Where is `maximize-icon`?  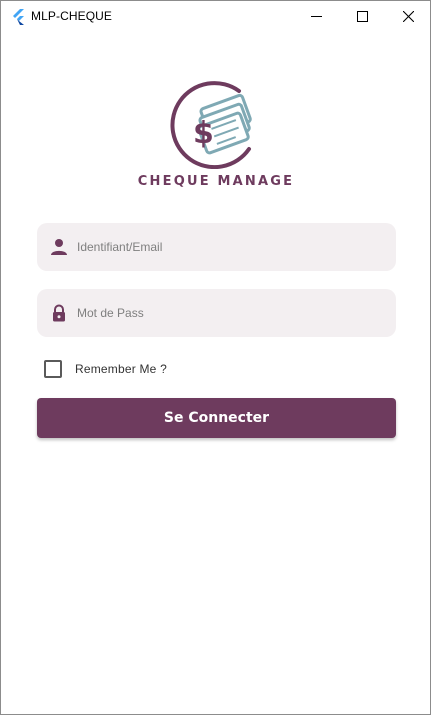 maximize-icon is located at coordinates (362, 16).